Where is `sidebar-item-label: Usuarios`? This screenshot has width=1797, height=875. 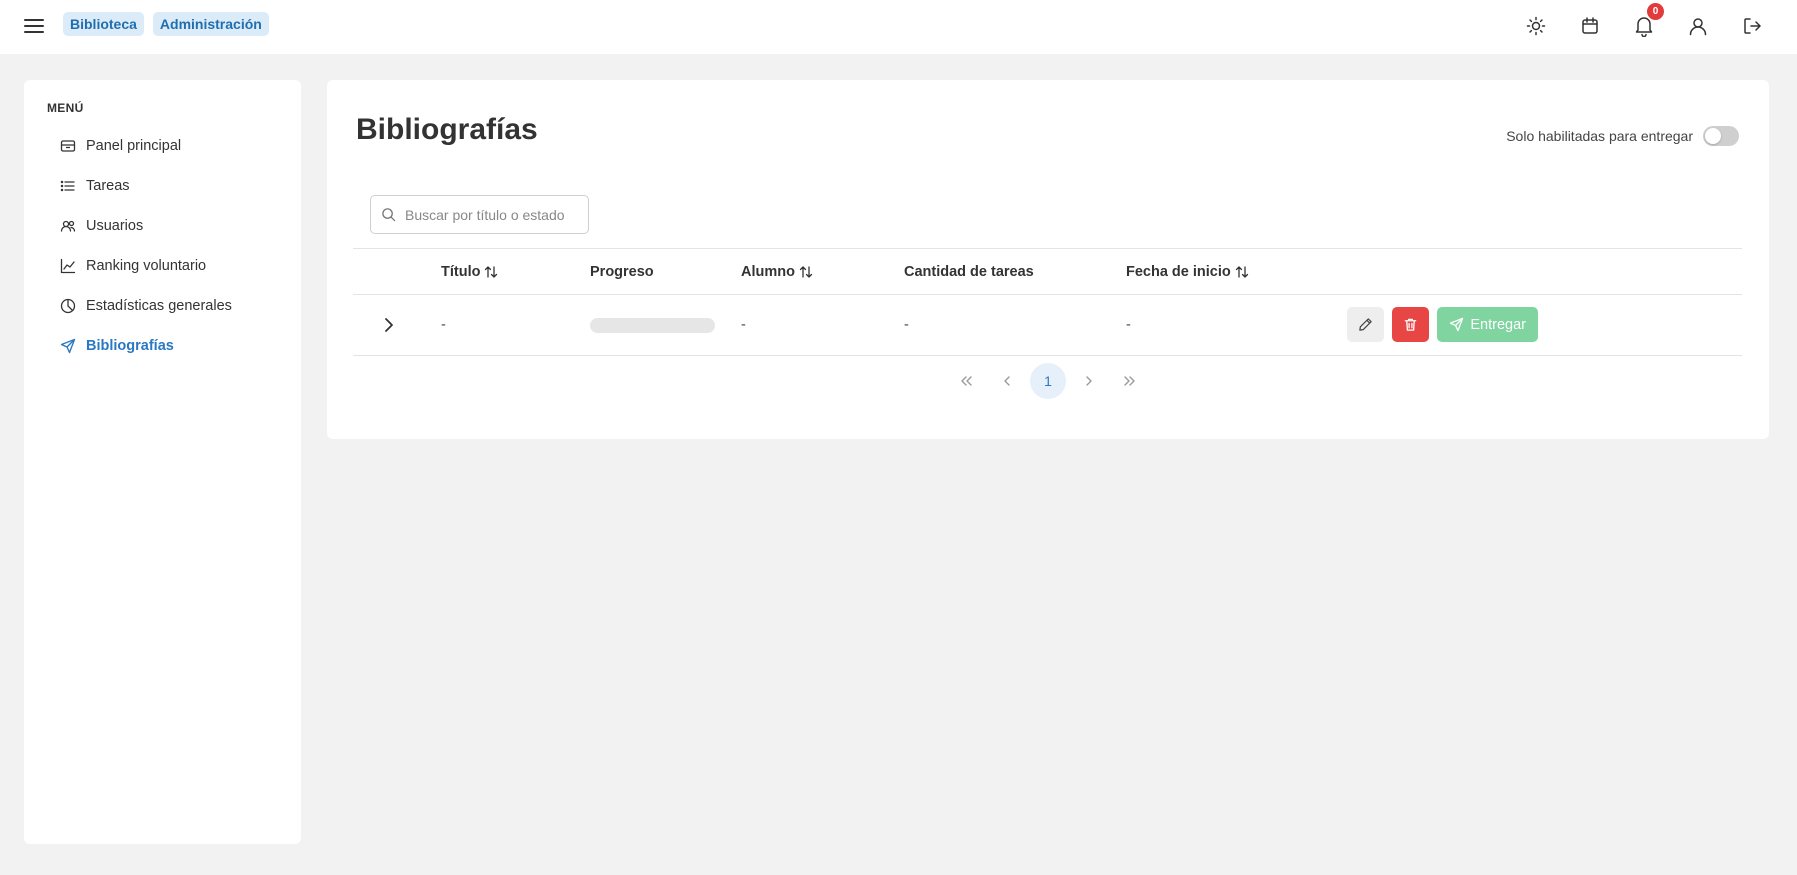 sidebar-item-label: Usuarios is located at coordinates (115, 226).